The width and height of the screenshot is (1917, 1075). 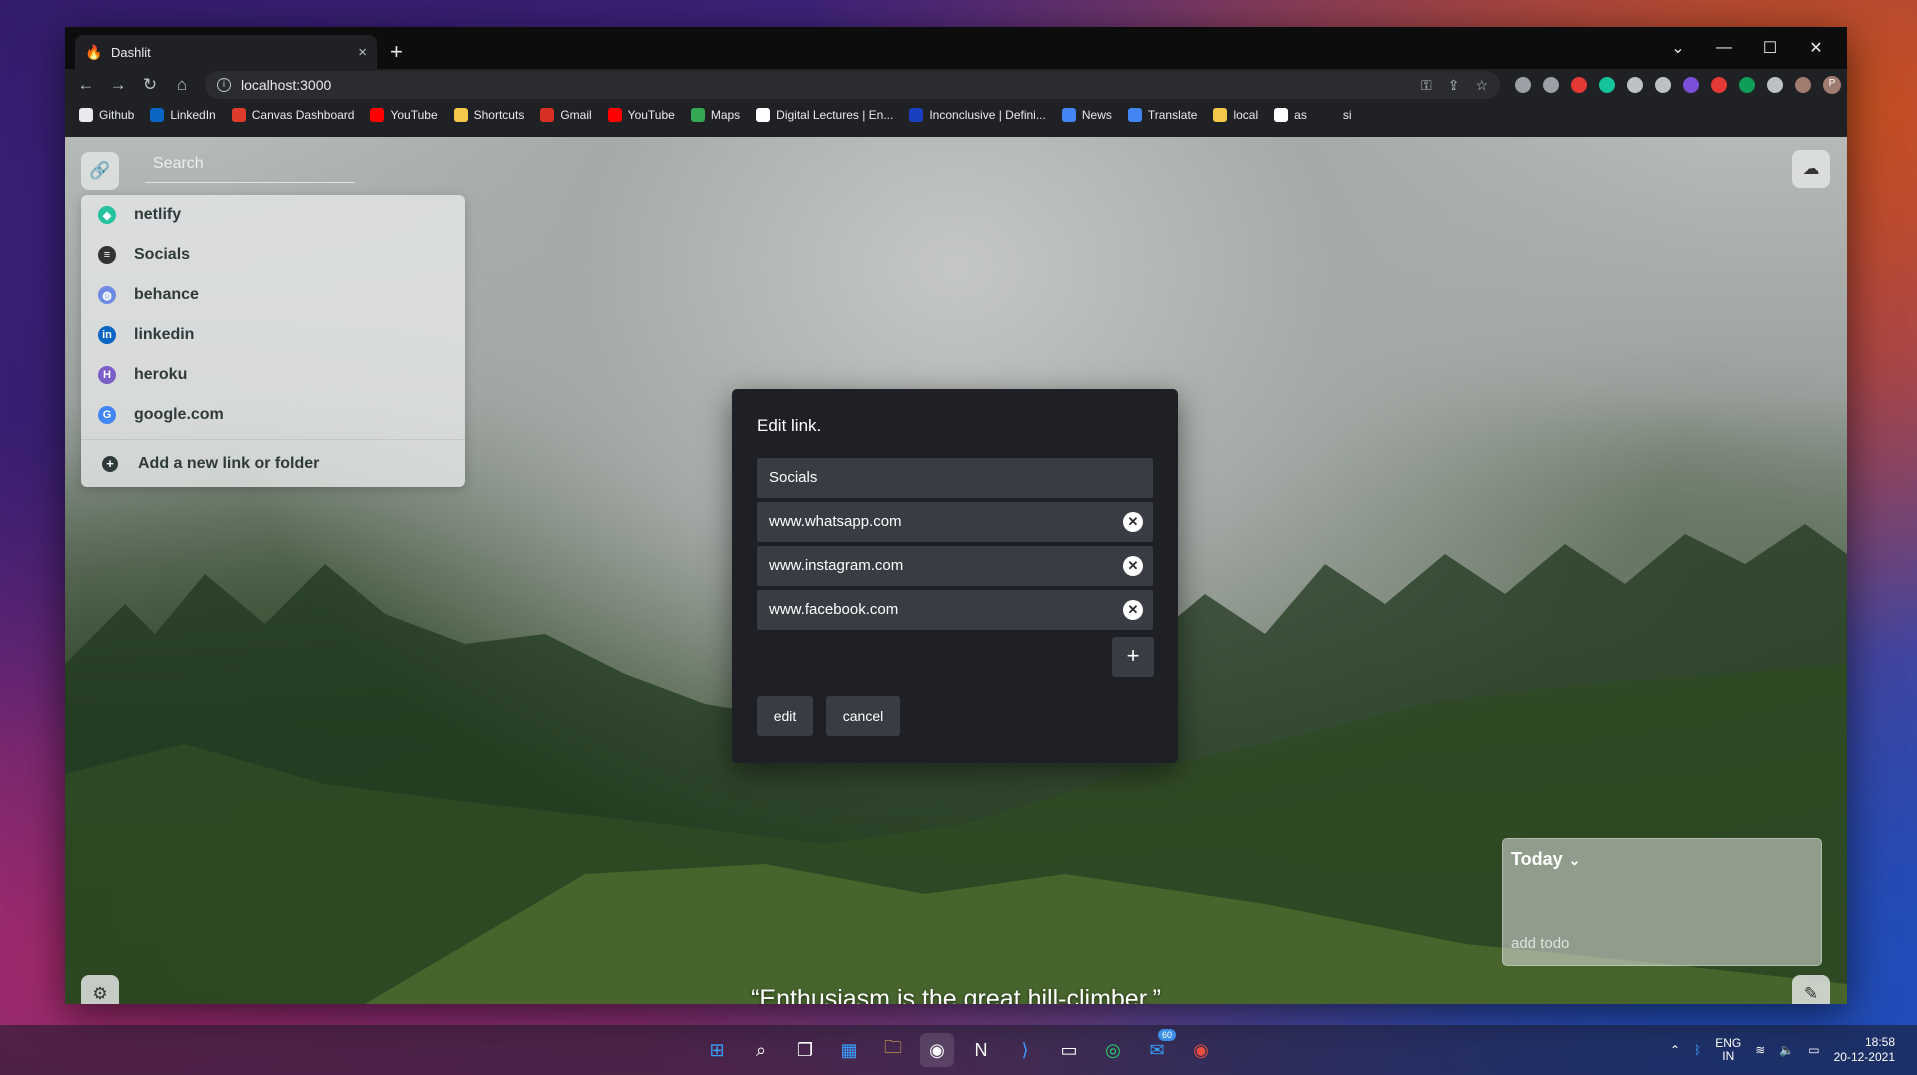 What do you see at coordinates (1811, 169) in the screenshot?
I see `cloud-sync-button: ☁` at bounding box center [1811, 169].